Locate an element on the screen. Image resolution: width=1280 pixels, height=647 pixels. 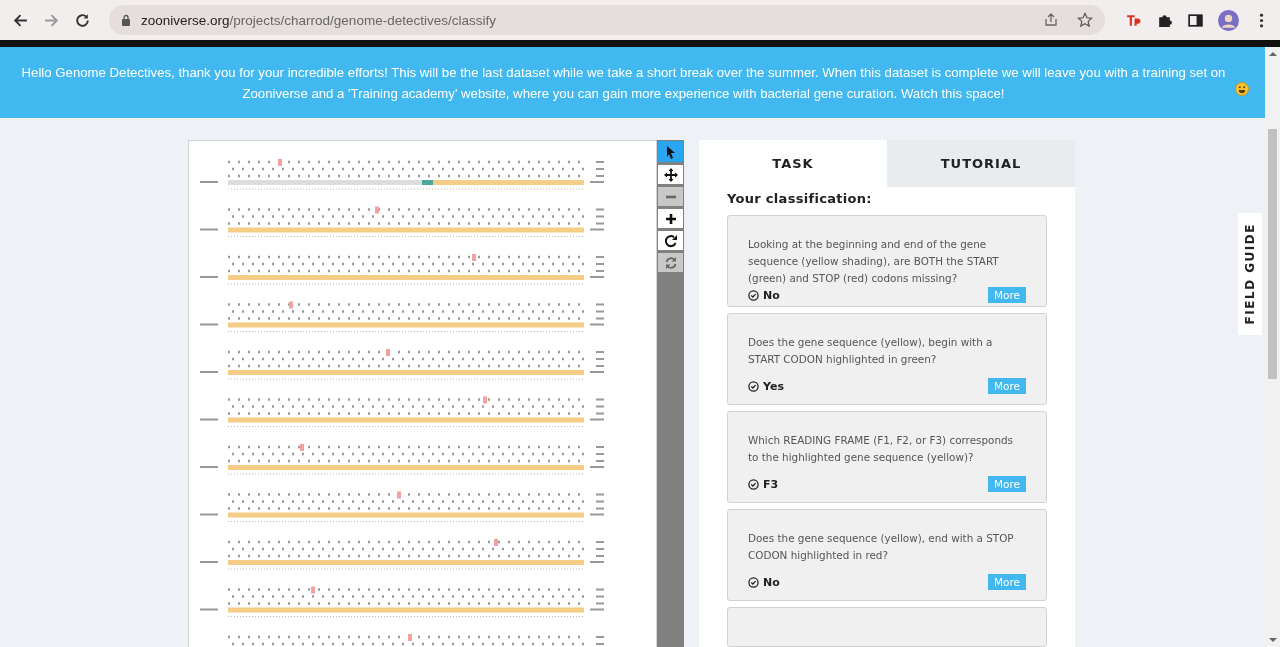
share-icon is located at coordinates (1051, 20).